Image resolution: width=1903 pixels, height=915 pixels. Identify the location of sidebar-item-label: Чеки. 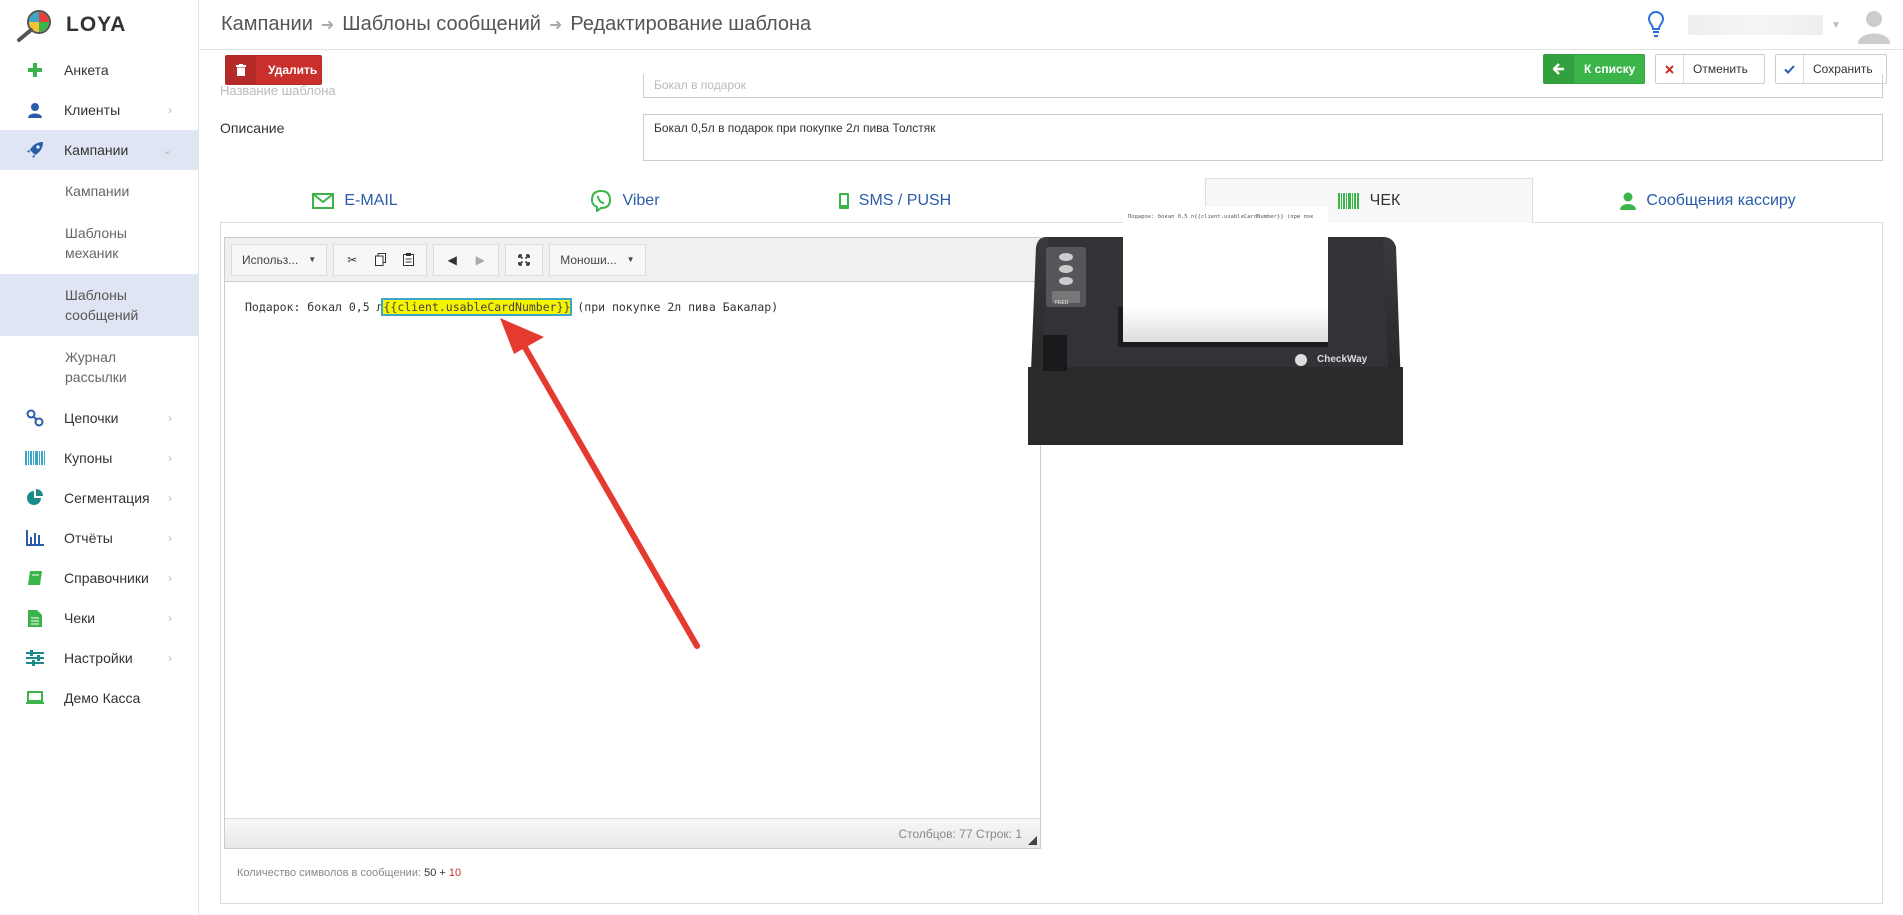
(80, 618).